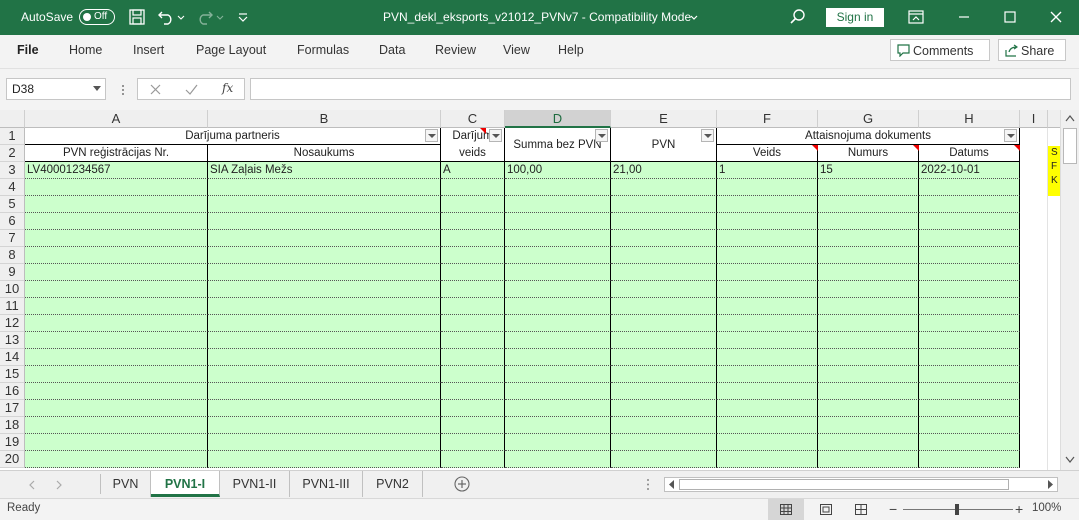  Describe the element at coordinates (324, 119) in the screenshot. I see `column-header-b: B` at that location.